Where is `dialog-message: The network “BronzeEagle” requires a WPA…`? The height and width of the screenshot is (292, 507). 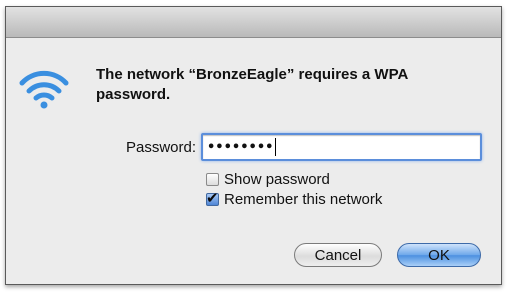 dialog-message: The network “BronzeEagle” requires a WPA… is located at coordinates (252, 84).